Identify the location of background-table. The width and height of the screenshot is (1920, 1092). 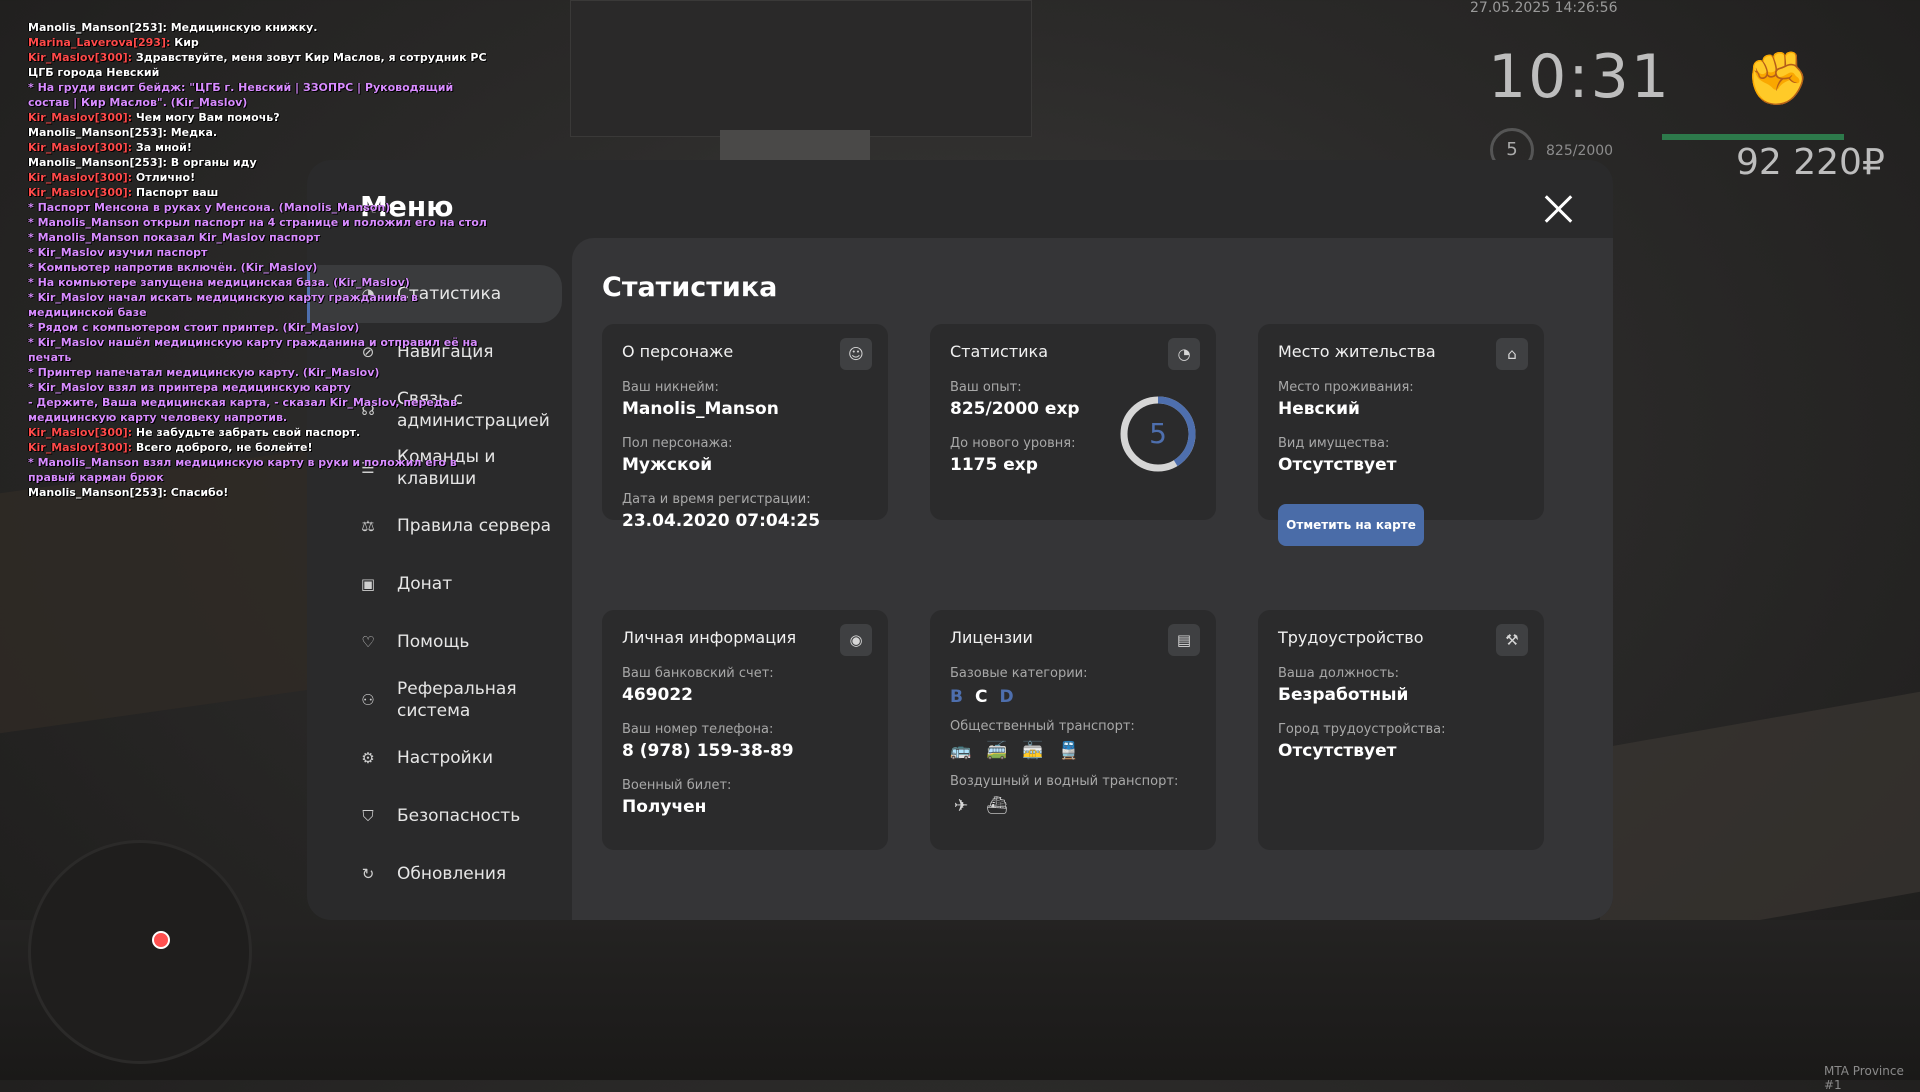
(1760, 820).